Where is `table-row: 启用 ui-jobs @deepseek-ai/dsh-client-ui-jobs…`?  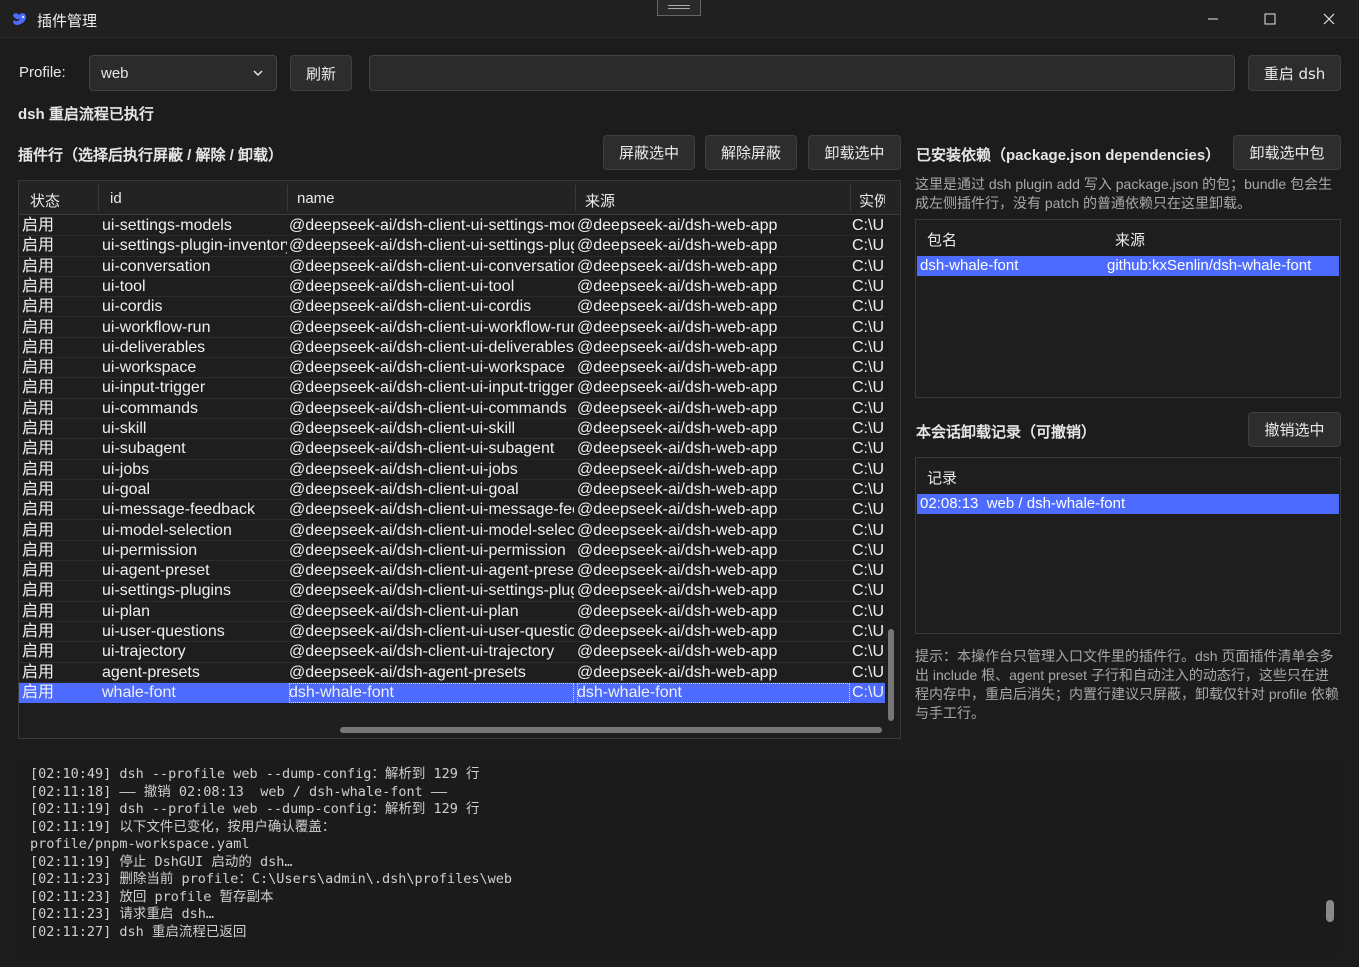
table-row: 启用 ui-jobs @deepseek-ai/dsh-client-ui-jobs… is located at coordinates (452, 470).